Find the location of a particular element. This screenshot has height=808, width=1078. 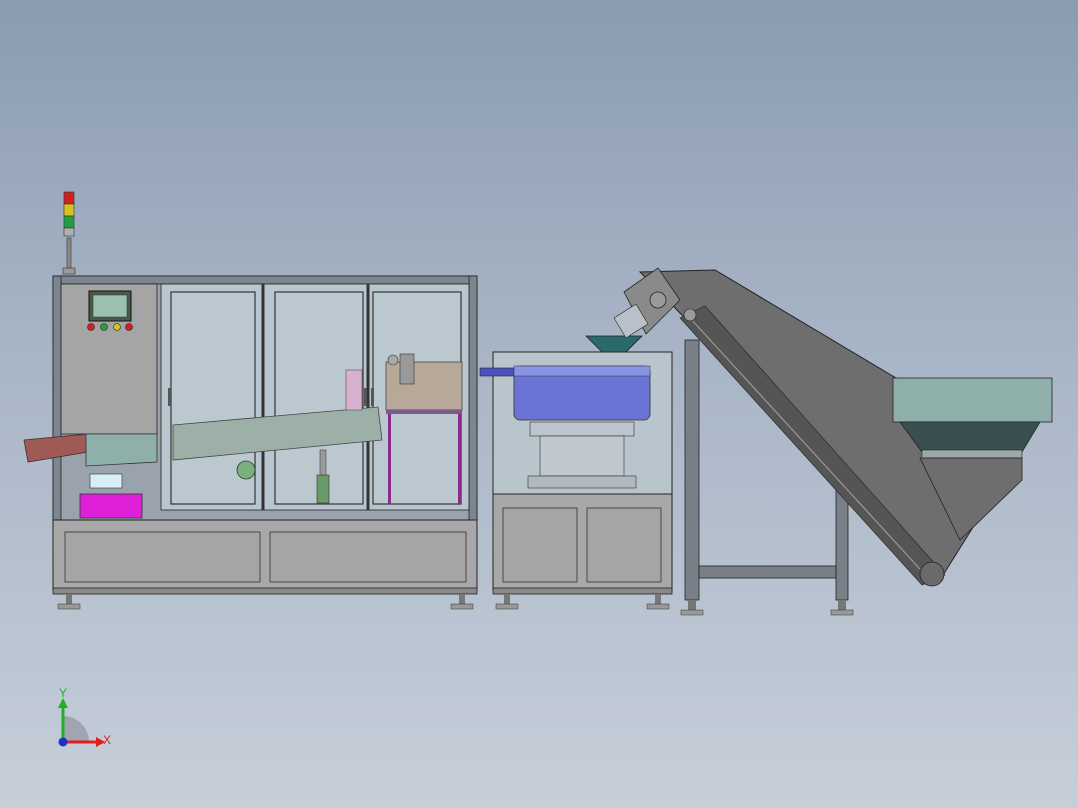

cabinet-door-right is located at coordinates (368, 557).